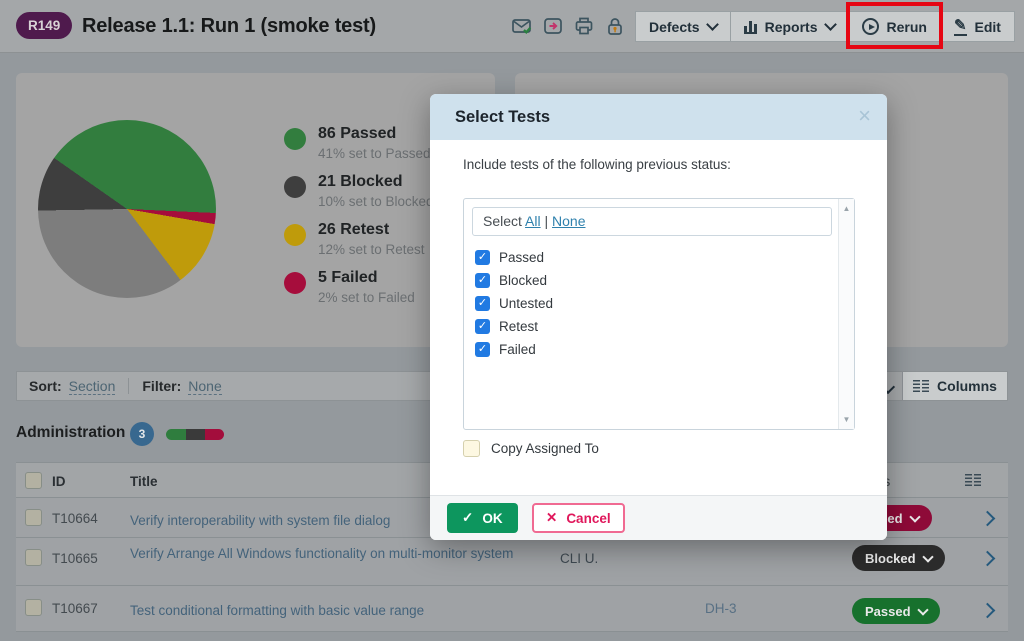 The width and height of the screenshot is (1024, 641). What do you see at coordinates (658, 117) in the screenshot?
I see `dialog-header: Select Tests ×` at bounding box center [658, 117].